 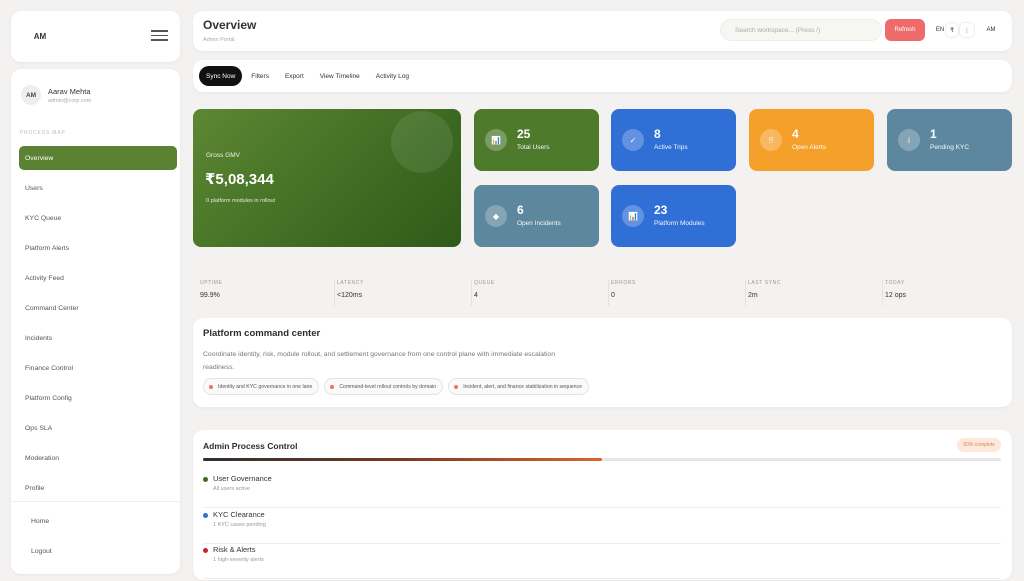 I want to click on metric-value: 12 ops, so click(x=896, y=295).